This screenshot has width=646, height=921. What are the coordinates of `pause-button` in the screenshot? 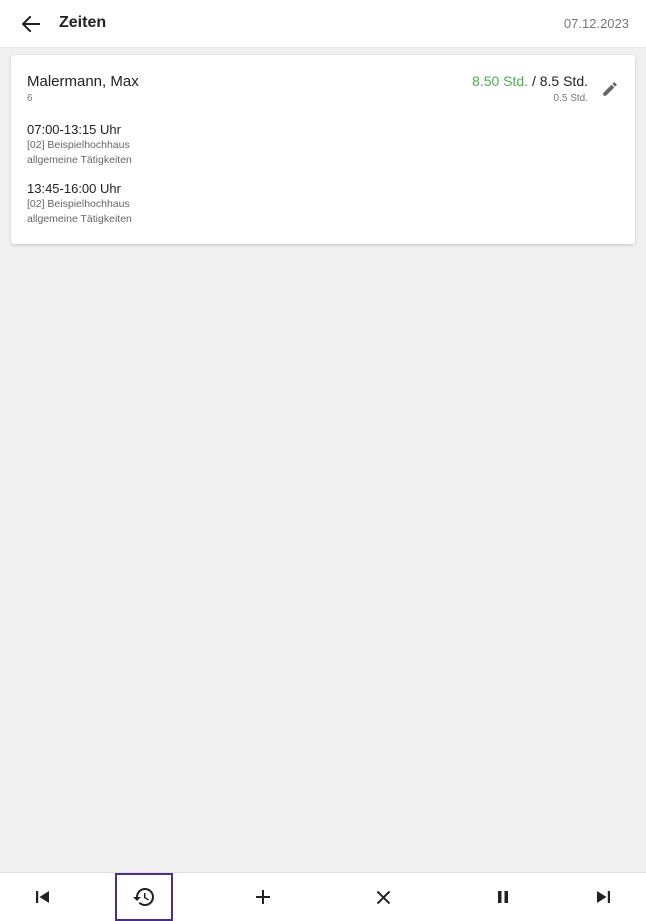 It's located at (503, 897).